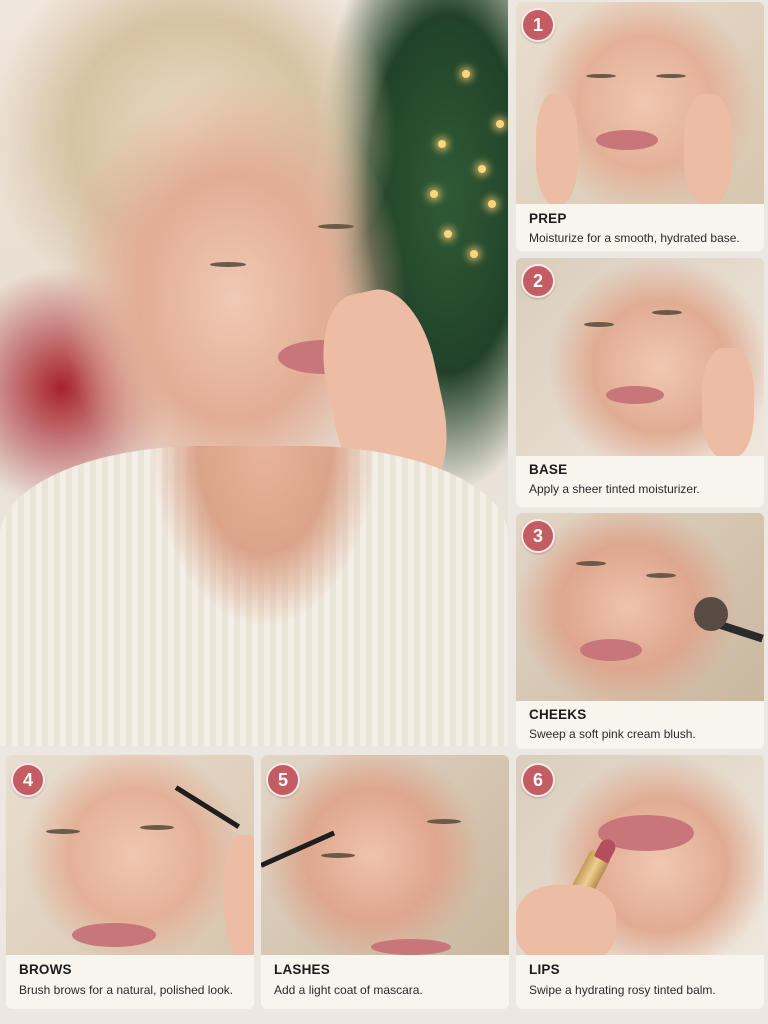 This screenshot has width=768, height=1024. Describe the element at coordinates (548, 218) in the screenshot. I see `step-title: PREP` at that location.